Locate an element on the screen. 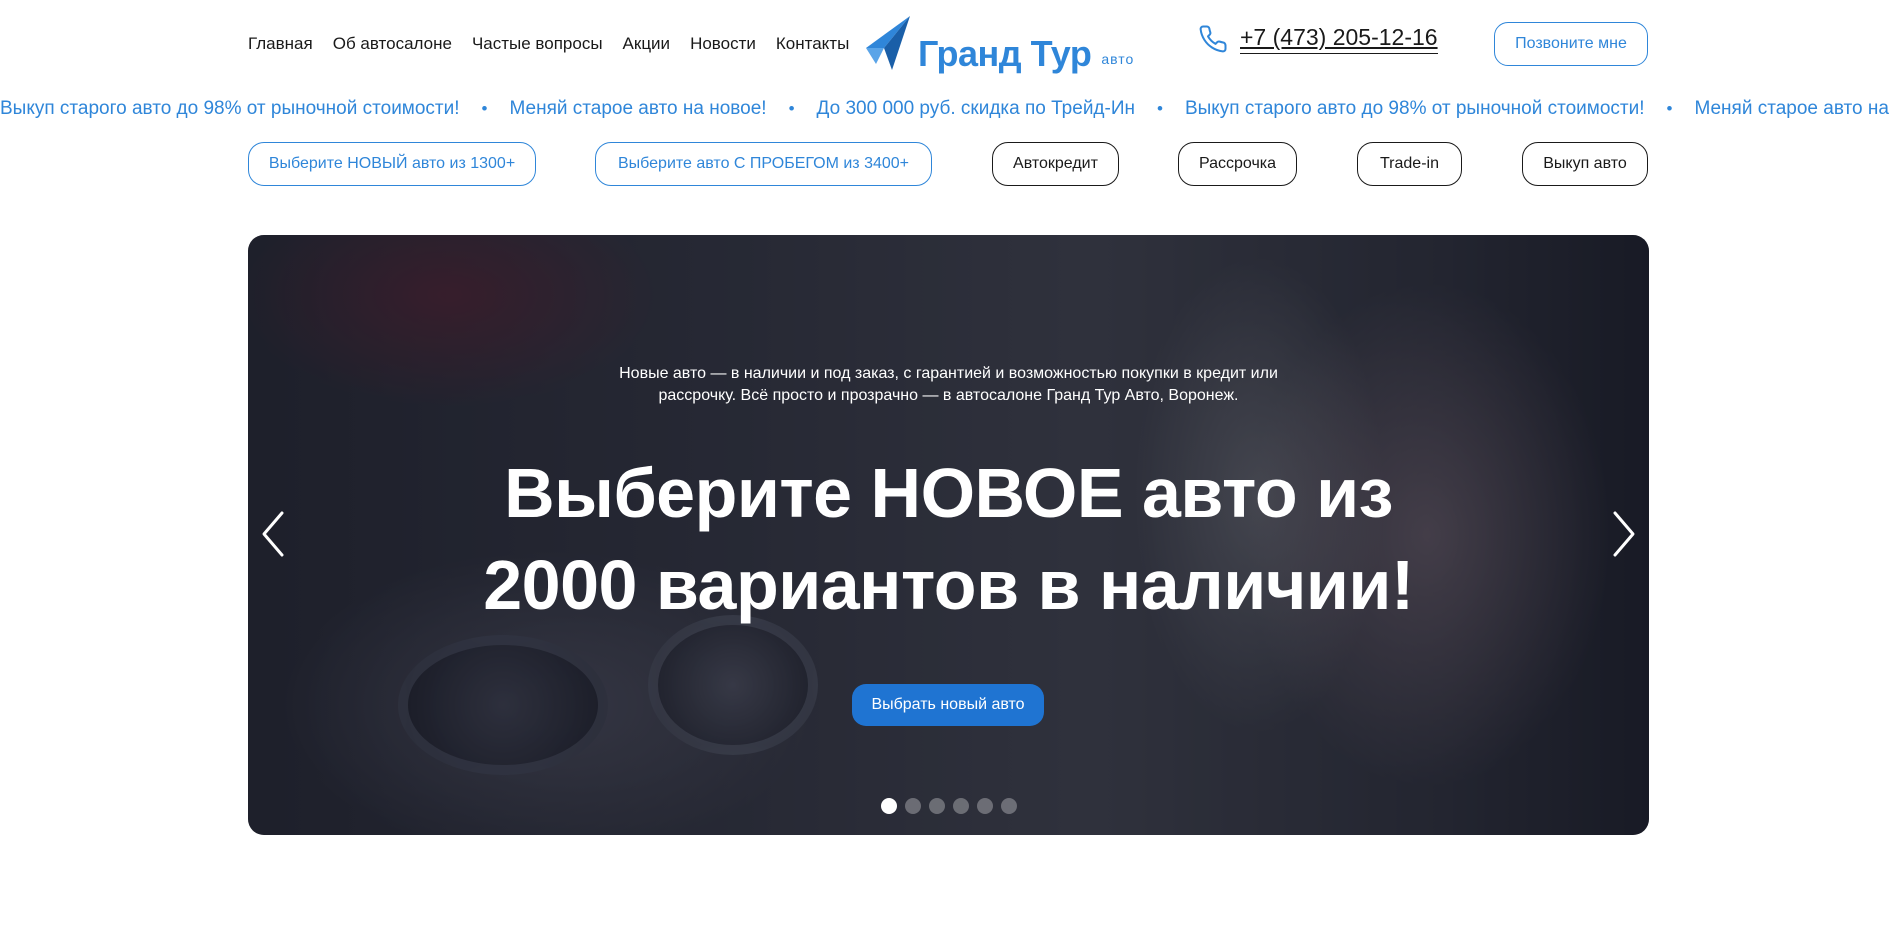 The image size is (1895, 929). trade-in-button: Trade-in is located at coordinates (1409, 164).